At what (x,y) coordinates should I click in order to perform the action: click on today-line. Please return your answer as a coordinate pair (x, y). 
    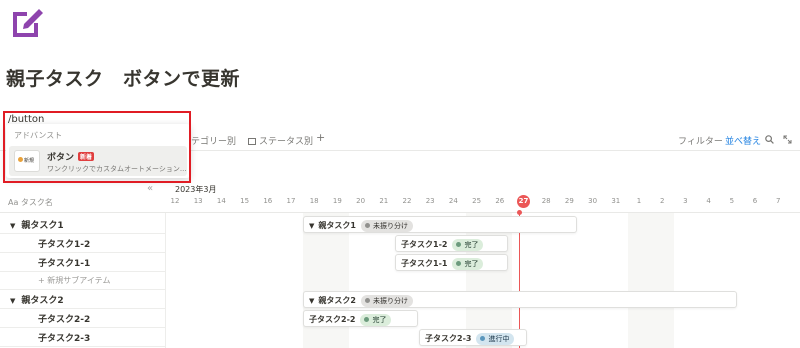
    Looking at the image, I should click on (519, 280).